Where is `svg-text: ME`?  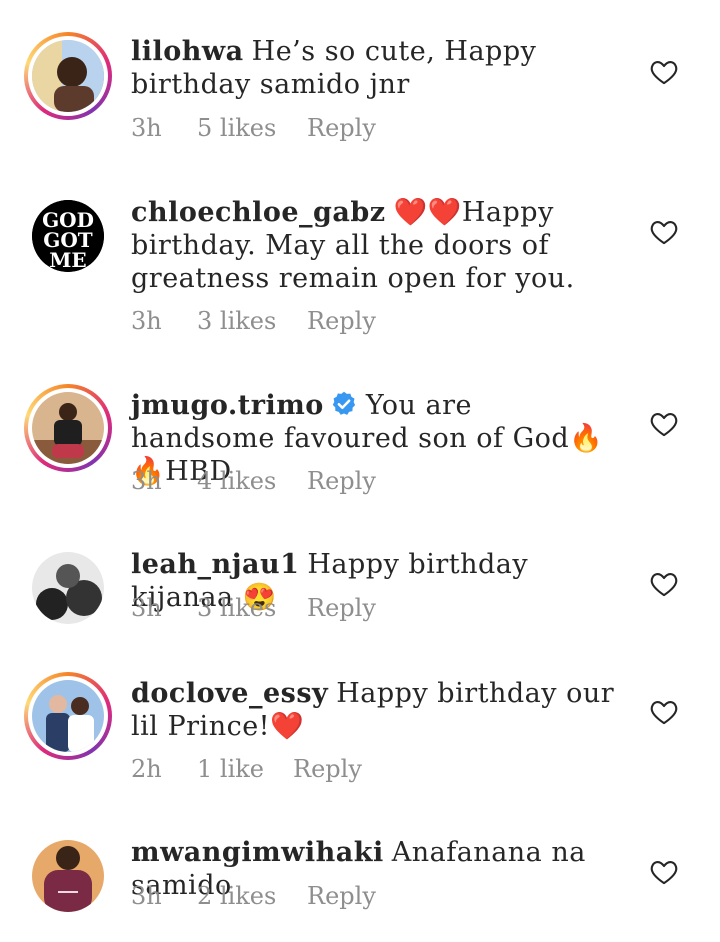
svg-text: ME is located at coordinates (67, 260).